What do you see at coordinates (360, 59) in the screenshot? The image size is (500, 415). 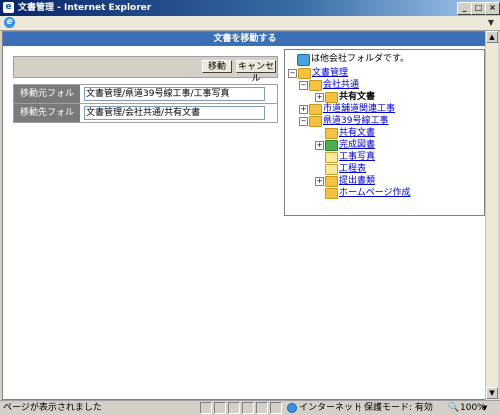 I see `tree-legend-label: は他会社フォルダです。` at bounding box center [360, 59].